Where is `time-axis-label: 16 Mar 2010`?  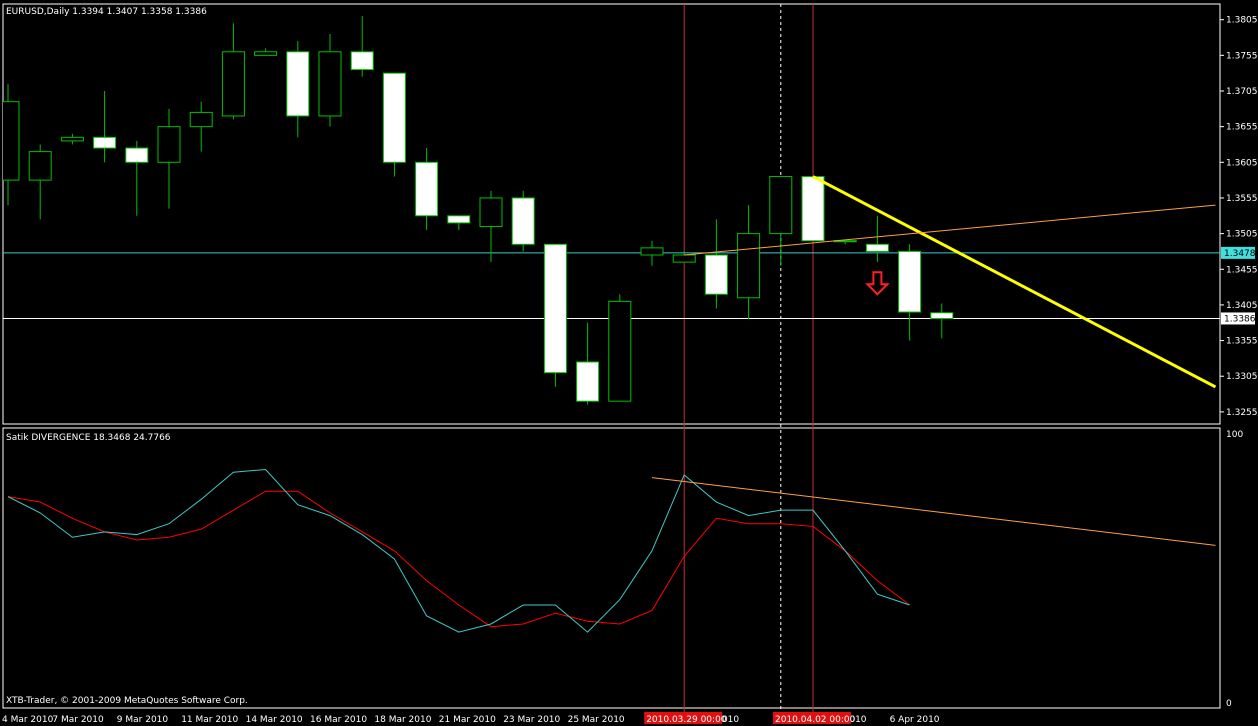
time-axis-label: 16 Mar 2010 is located at coordinates (338, 720).